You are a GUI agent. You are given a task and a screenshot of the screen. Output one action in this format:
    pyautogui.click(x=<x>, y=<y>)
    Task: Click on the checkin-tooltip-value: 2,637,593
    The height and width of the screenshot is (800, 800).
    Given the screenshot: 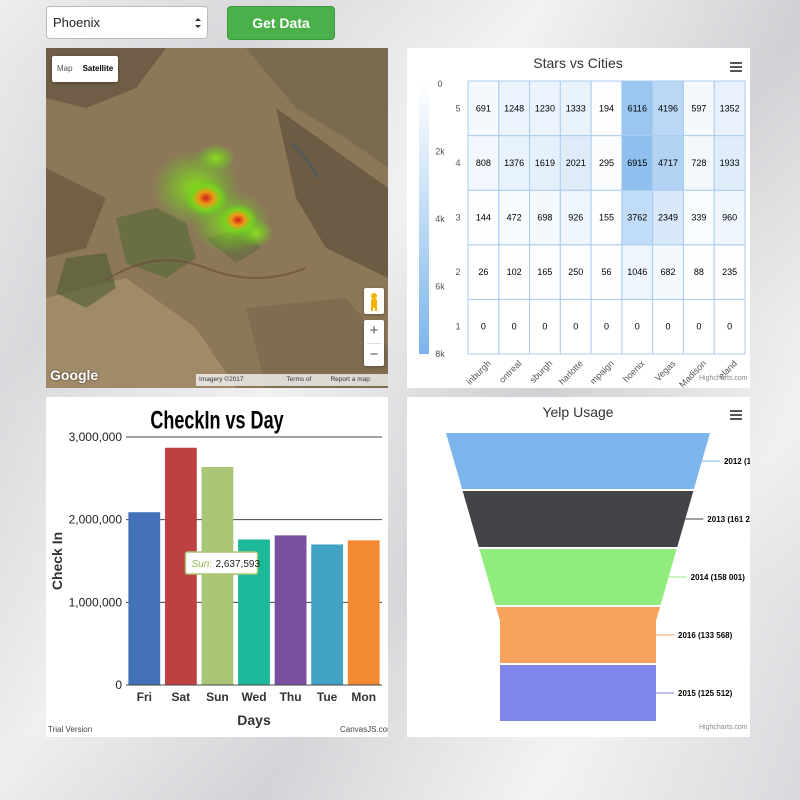 What is the action you would take?
    pyautogui.click(x=238, y=564)
    